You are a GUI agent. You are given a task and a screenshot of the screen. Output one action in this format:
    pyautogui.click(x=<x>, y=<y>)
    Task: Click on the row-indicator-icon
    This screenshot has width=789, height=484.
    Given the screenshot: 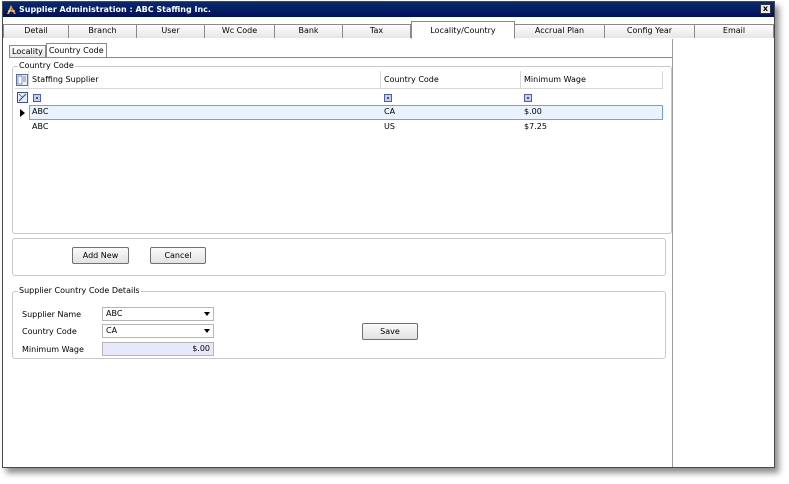 What is the action you would take?
    pyautogui.click(x=22, y=113)
    